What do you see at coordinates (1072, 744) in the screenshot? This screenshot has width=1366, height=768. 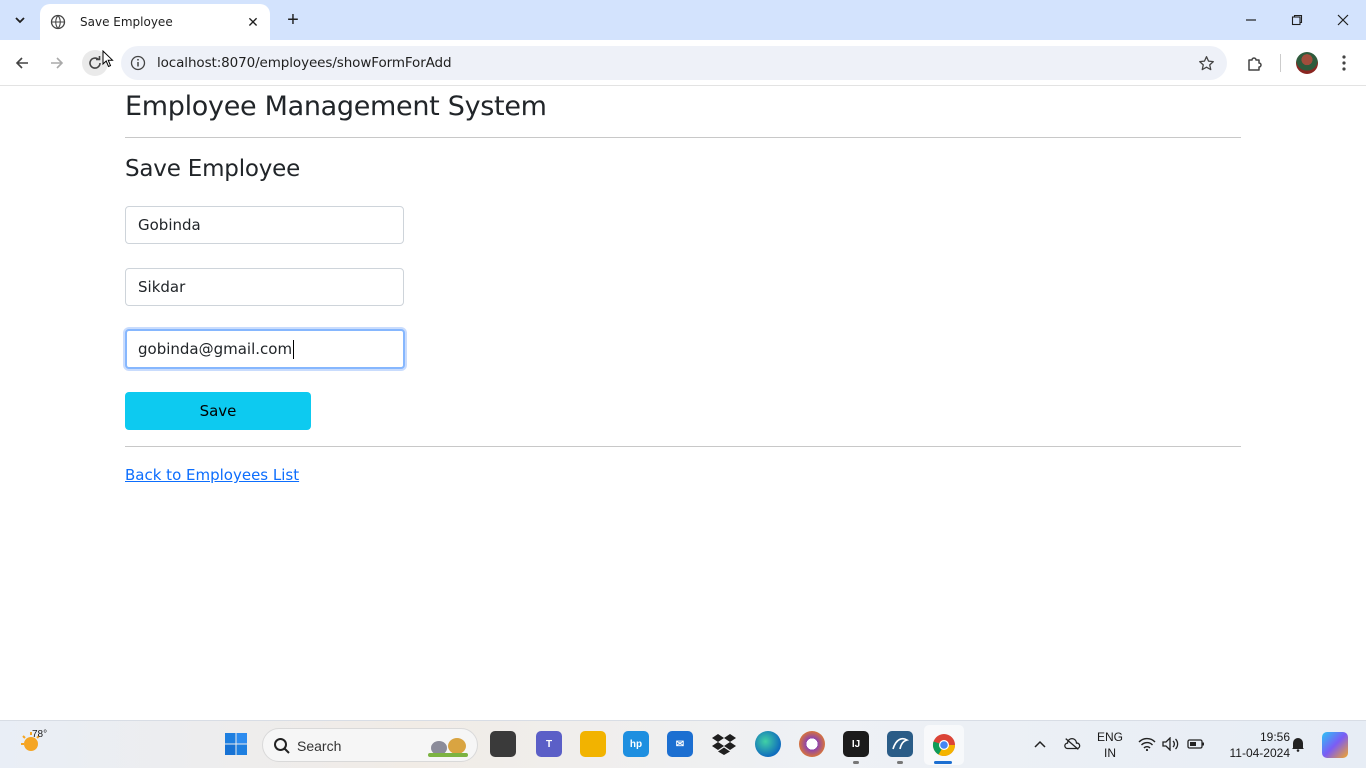 I see `onedrive-offline-icon` at bounding box center [1072, 744].